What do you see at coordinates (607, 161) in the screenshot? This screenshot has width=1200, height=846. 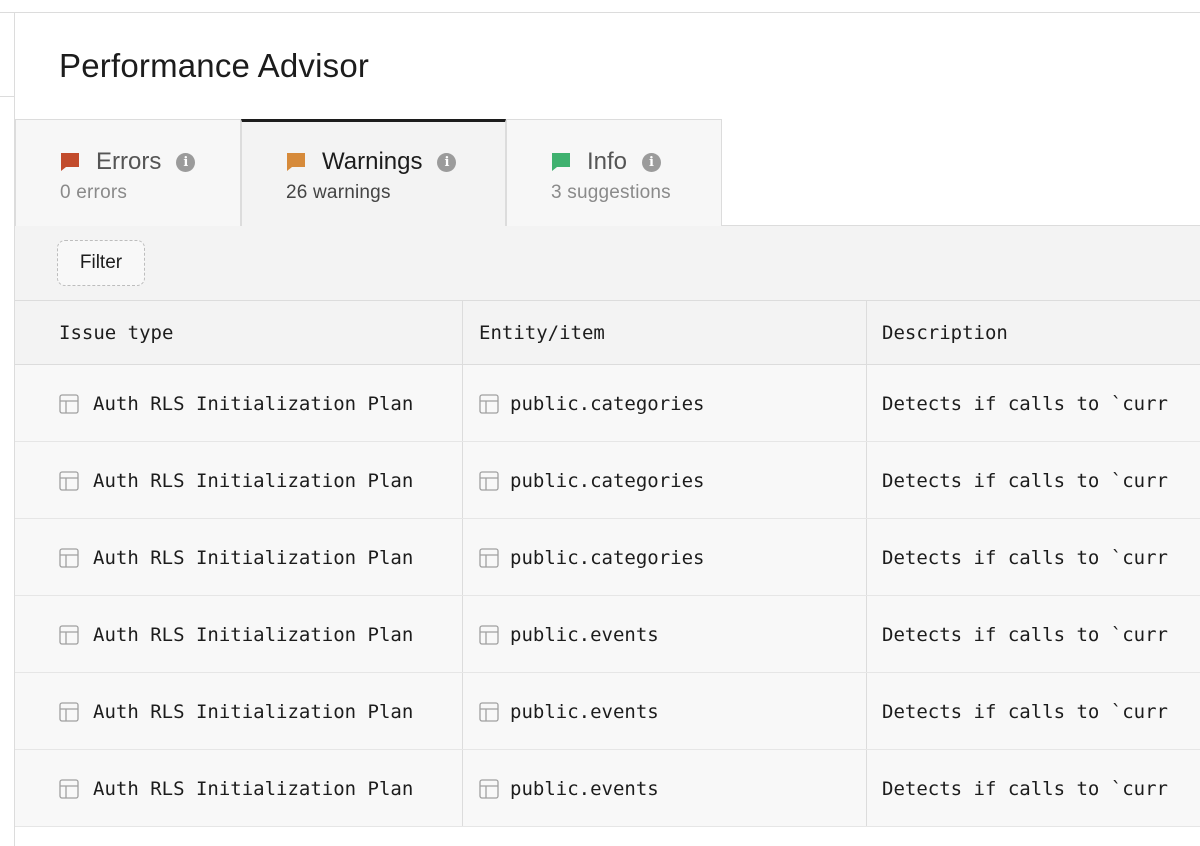 I see `tab-info-label: Info` at bounding box center [607, 161].